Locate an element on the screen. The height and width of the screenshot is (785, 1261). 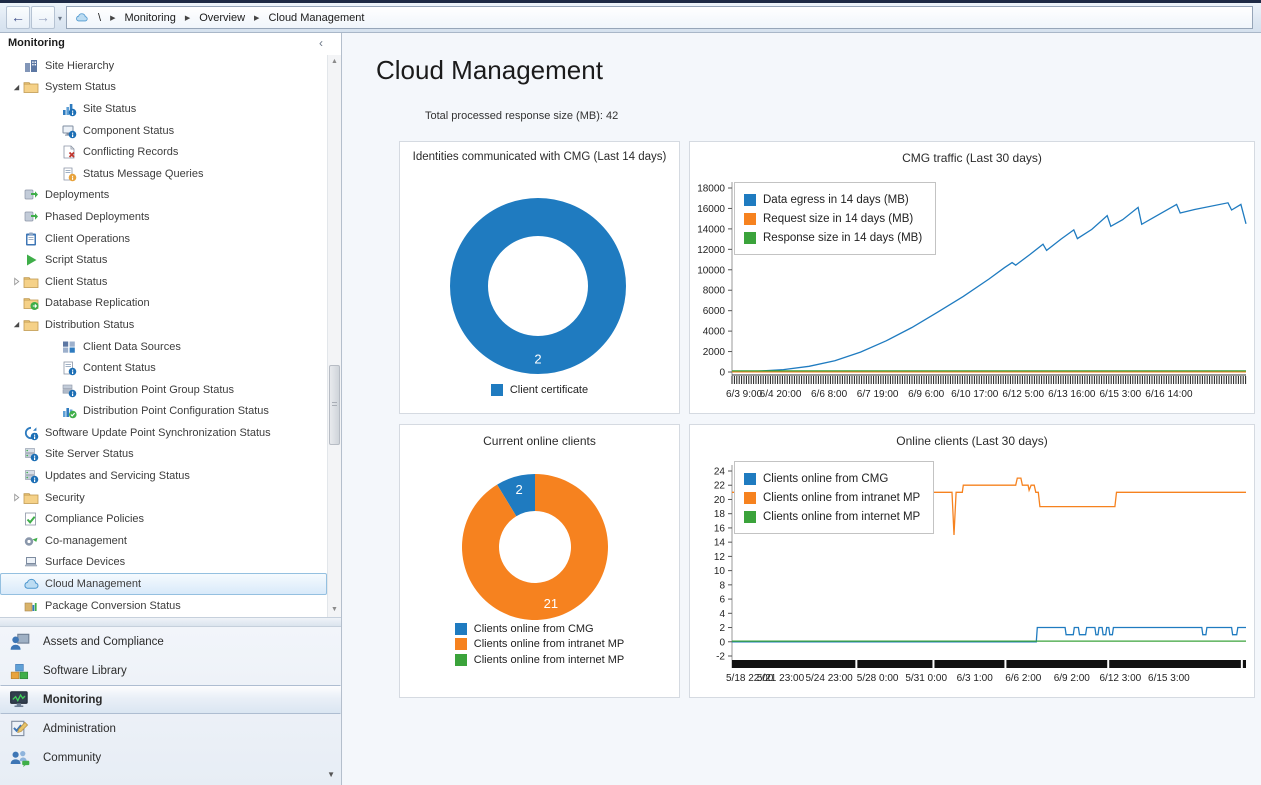
tree-item-label: Conflicting Records is located at coordinates (131, 152).